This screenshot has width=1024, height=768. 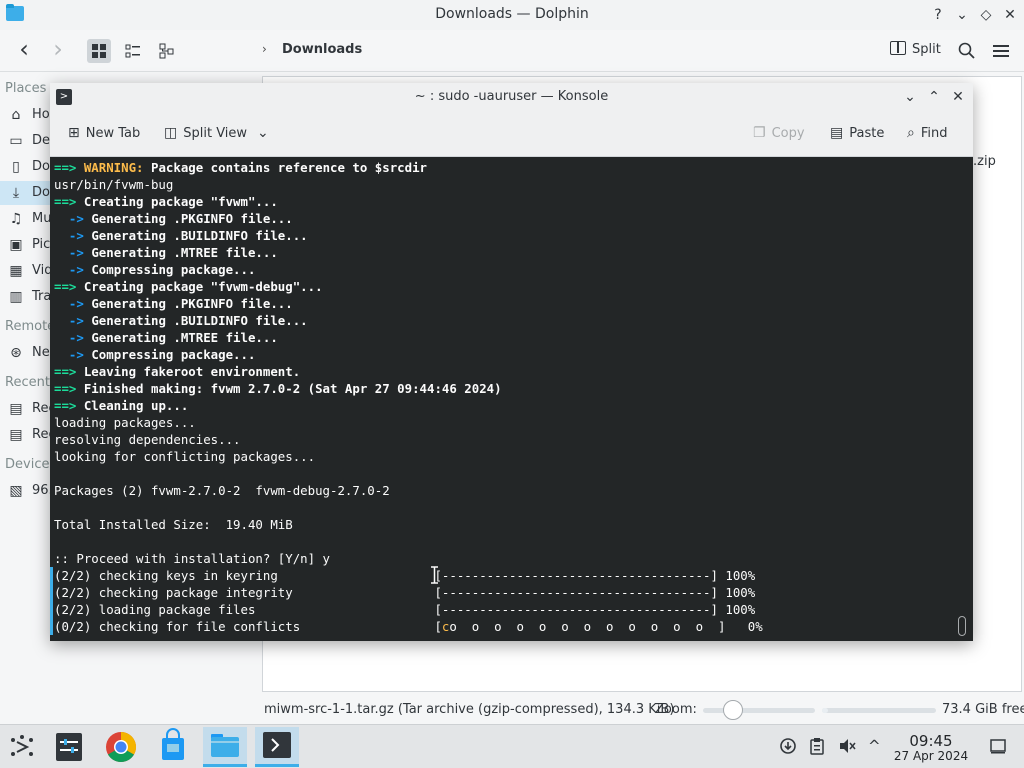 I want to click on place-pictures: ▣ Pic, so click(x=25, y=245).